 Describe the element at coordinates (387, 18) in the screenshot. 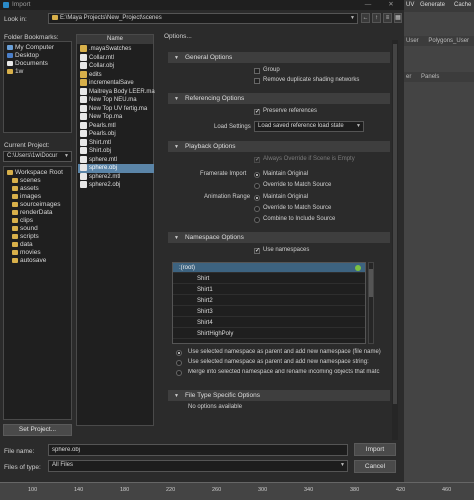

I see `list-view-icon: ≡` at that location.